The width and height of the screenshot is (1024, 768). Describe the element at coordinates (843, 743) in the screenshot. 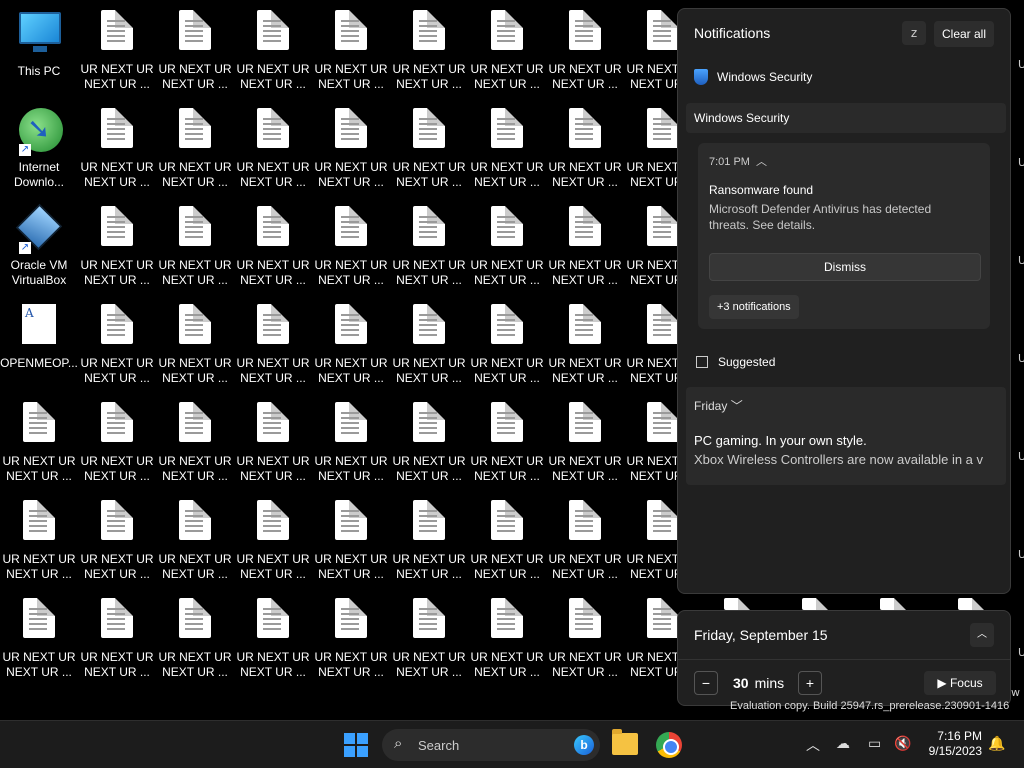

I see `onedrive-icon: ☁` at that location.